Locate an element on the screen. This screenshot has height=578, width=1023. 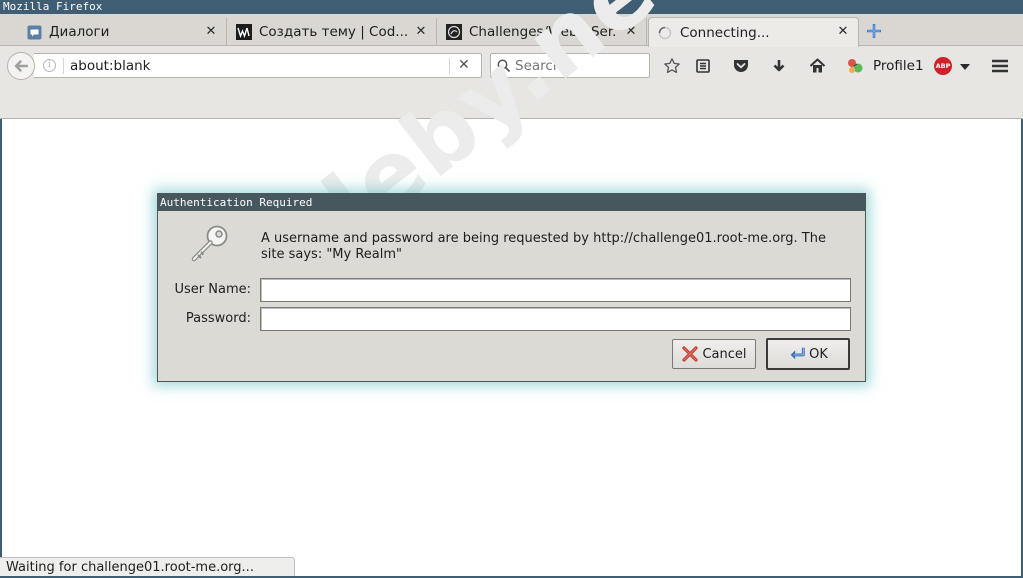
download-arrow-icon is located at coordinates (779, 66).